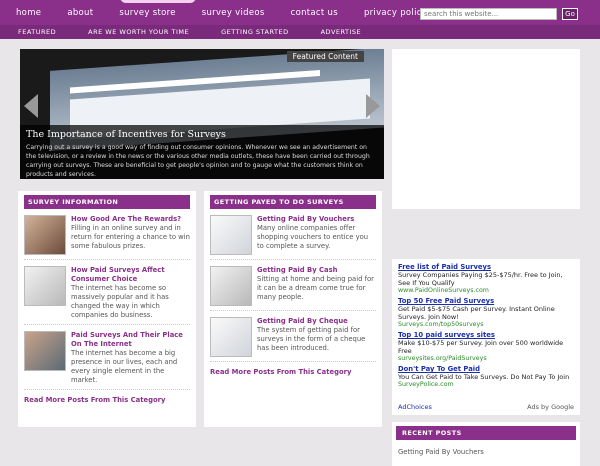 This screenshot has height=466, width=600. What do you see at coordinates (486, 369) in the screenshot?
I see `ad-title: Don't Pay To Get Paid` at bounding box center [486, 369].